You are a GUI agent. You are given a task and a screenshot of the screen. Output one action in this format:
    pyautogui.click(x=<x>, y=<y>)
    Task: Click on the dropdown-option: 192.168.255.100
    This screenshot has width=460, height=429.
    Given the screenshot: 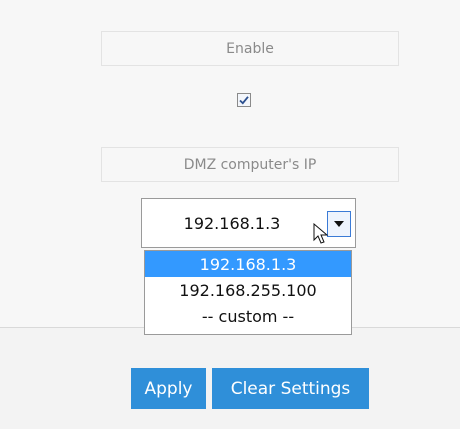 What is the action you would take?
    pyautogui.click(x=248, y=290)
    